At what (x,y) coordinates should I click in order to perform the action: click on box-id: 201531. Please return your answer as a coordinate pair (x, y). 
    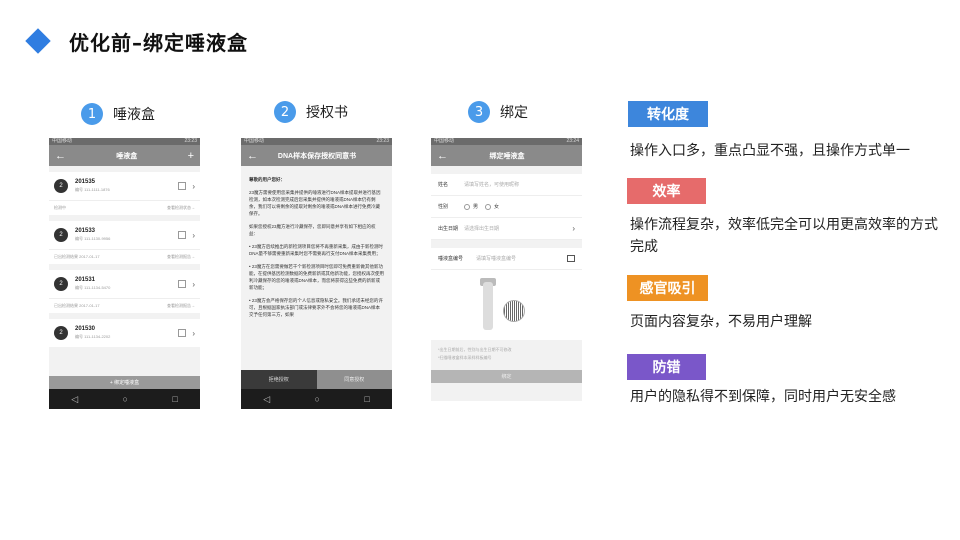
    Looking at the image, I should click on (85, 280).